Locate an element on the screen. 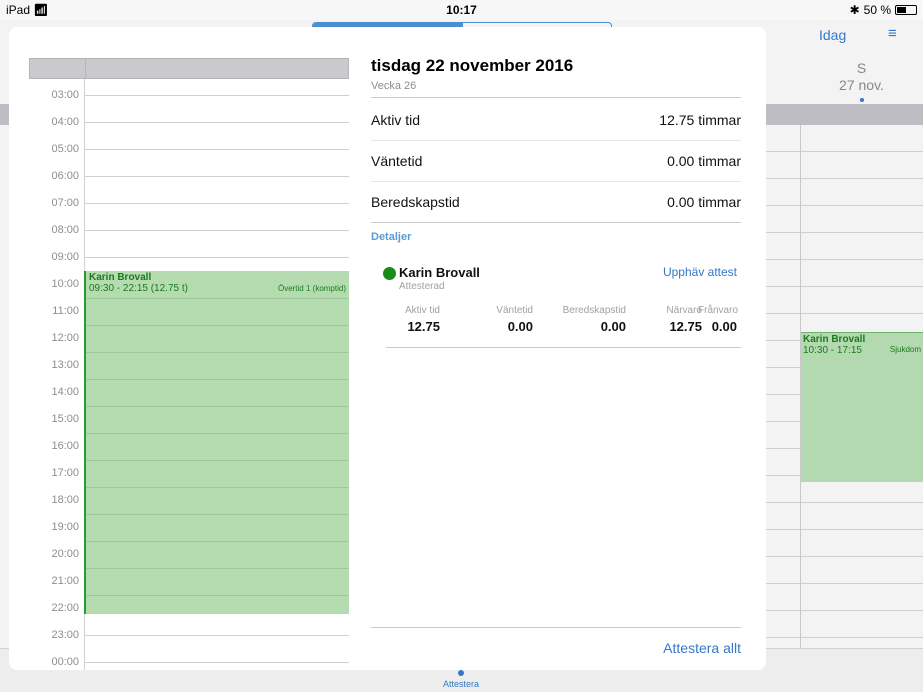  hour-label: 04:00 is located at coordinates (65, 122).